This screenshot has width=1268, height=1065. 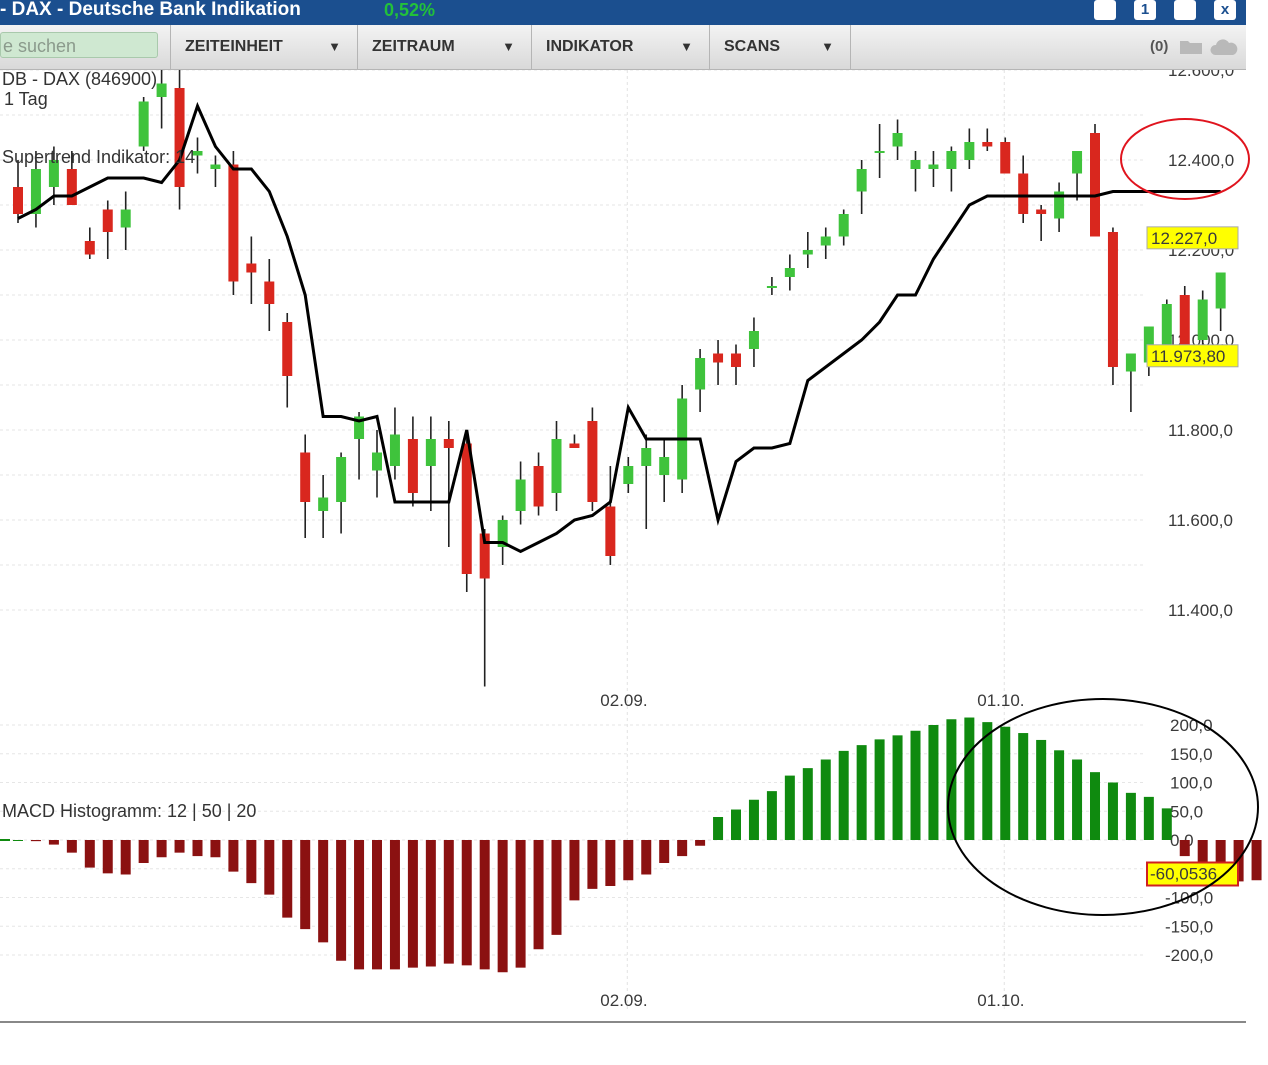 I want to click on price-tick-label: 11.600,0, so click(x=1200, y=520).